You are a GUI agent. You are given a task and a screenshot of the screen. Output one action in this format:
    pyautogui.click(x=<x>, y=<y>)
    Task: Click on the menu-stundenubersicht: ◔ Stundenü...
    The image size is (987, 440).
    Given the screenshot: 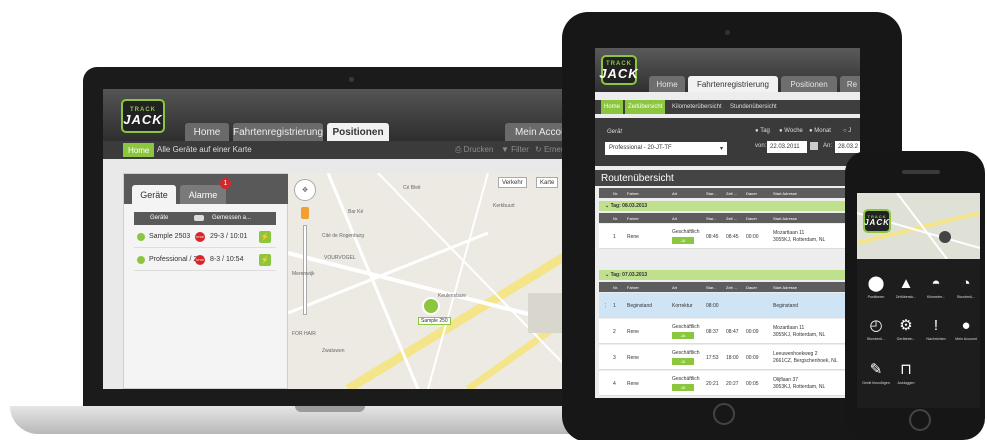 What is the action you would take?
    pyautogui.click(x=965, y=294)
    